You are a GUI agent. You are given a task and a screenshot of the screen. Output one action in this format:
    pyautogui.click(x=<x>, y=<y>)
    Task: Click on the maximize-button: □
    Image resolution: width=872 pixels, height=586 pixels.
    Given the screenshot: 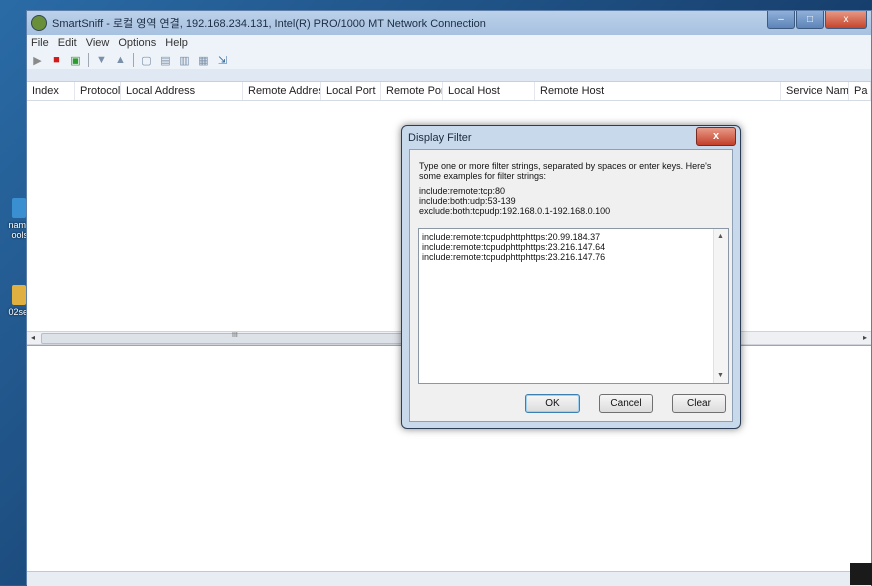 What is the action you would take?
    pyautogui.click(x=810, y=20)
    